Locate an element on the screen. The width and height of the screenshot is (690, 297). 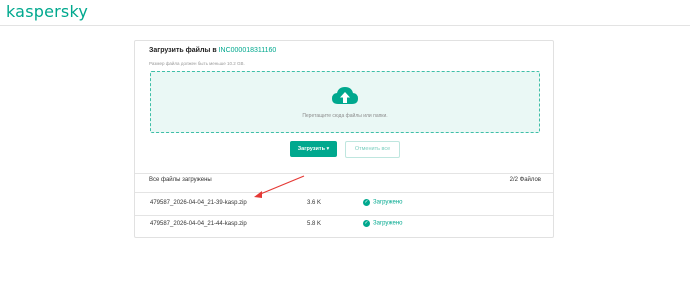
file-name: 479587_2026-04-04_21-44-kasp.zip is located at coordinates (198, 224).